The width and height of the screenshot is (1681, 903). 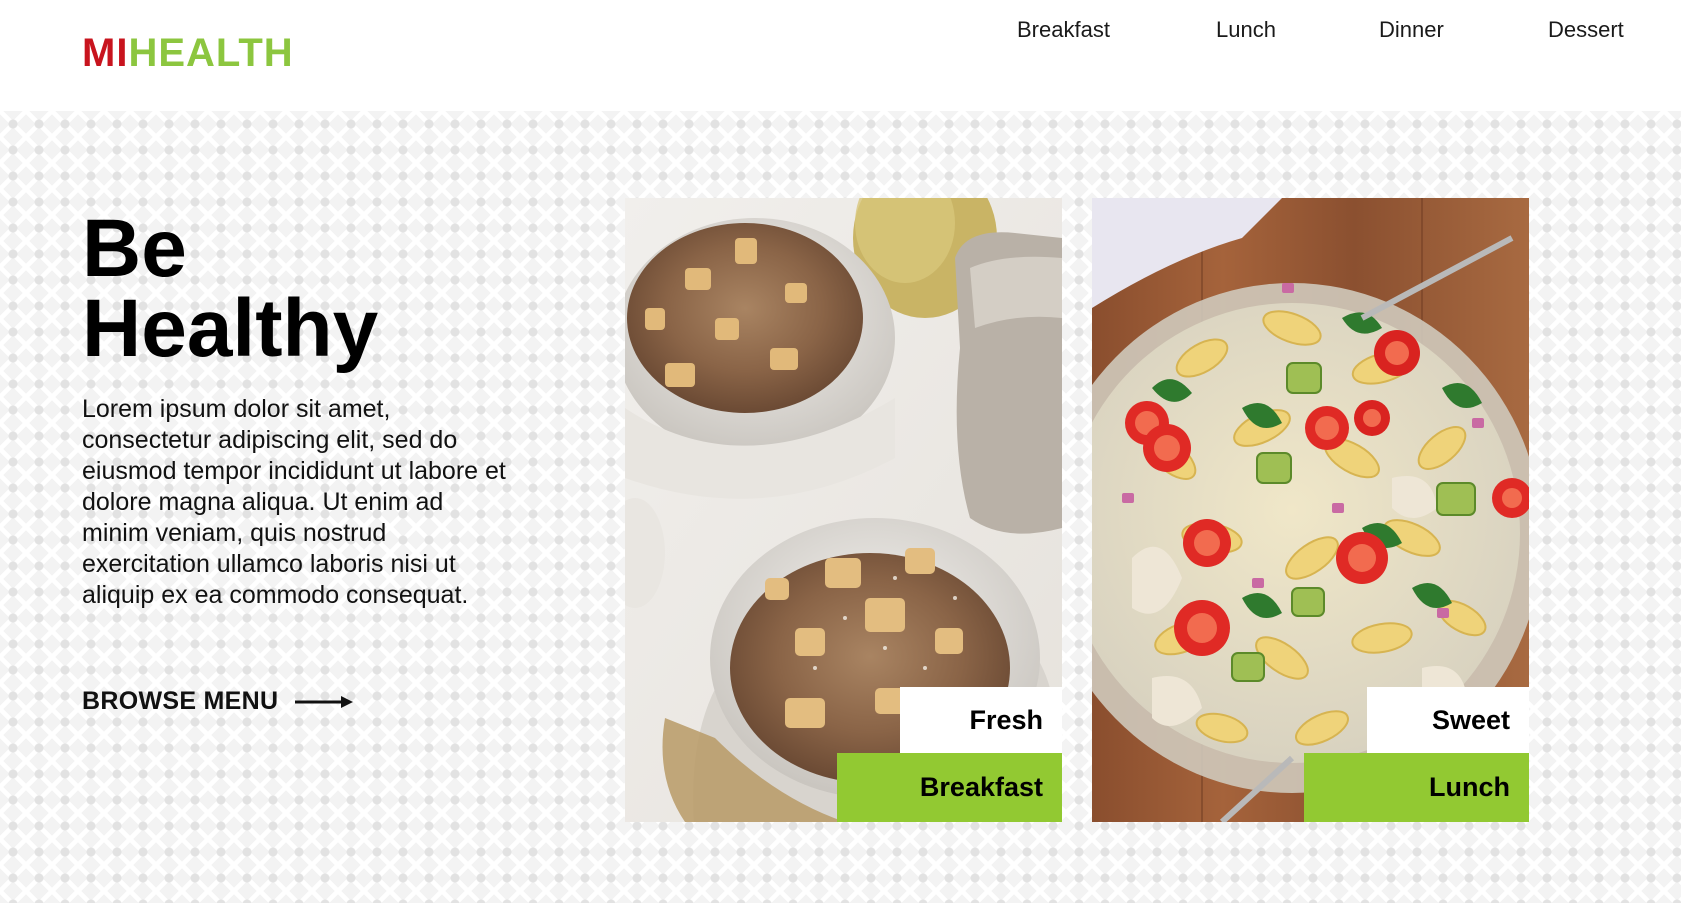 I want to click on card-tag: Sweet, so click(x=1448, y=720).